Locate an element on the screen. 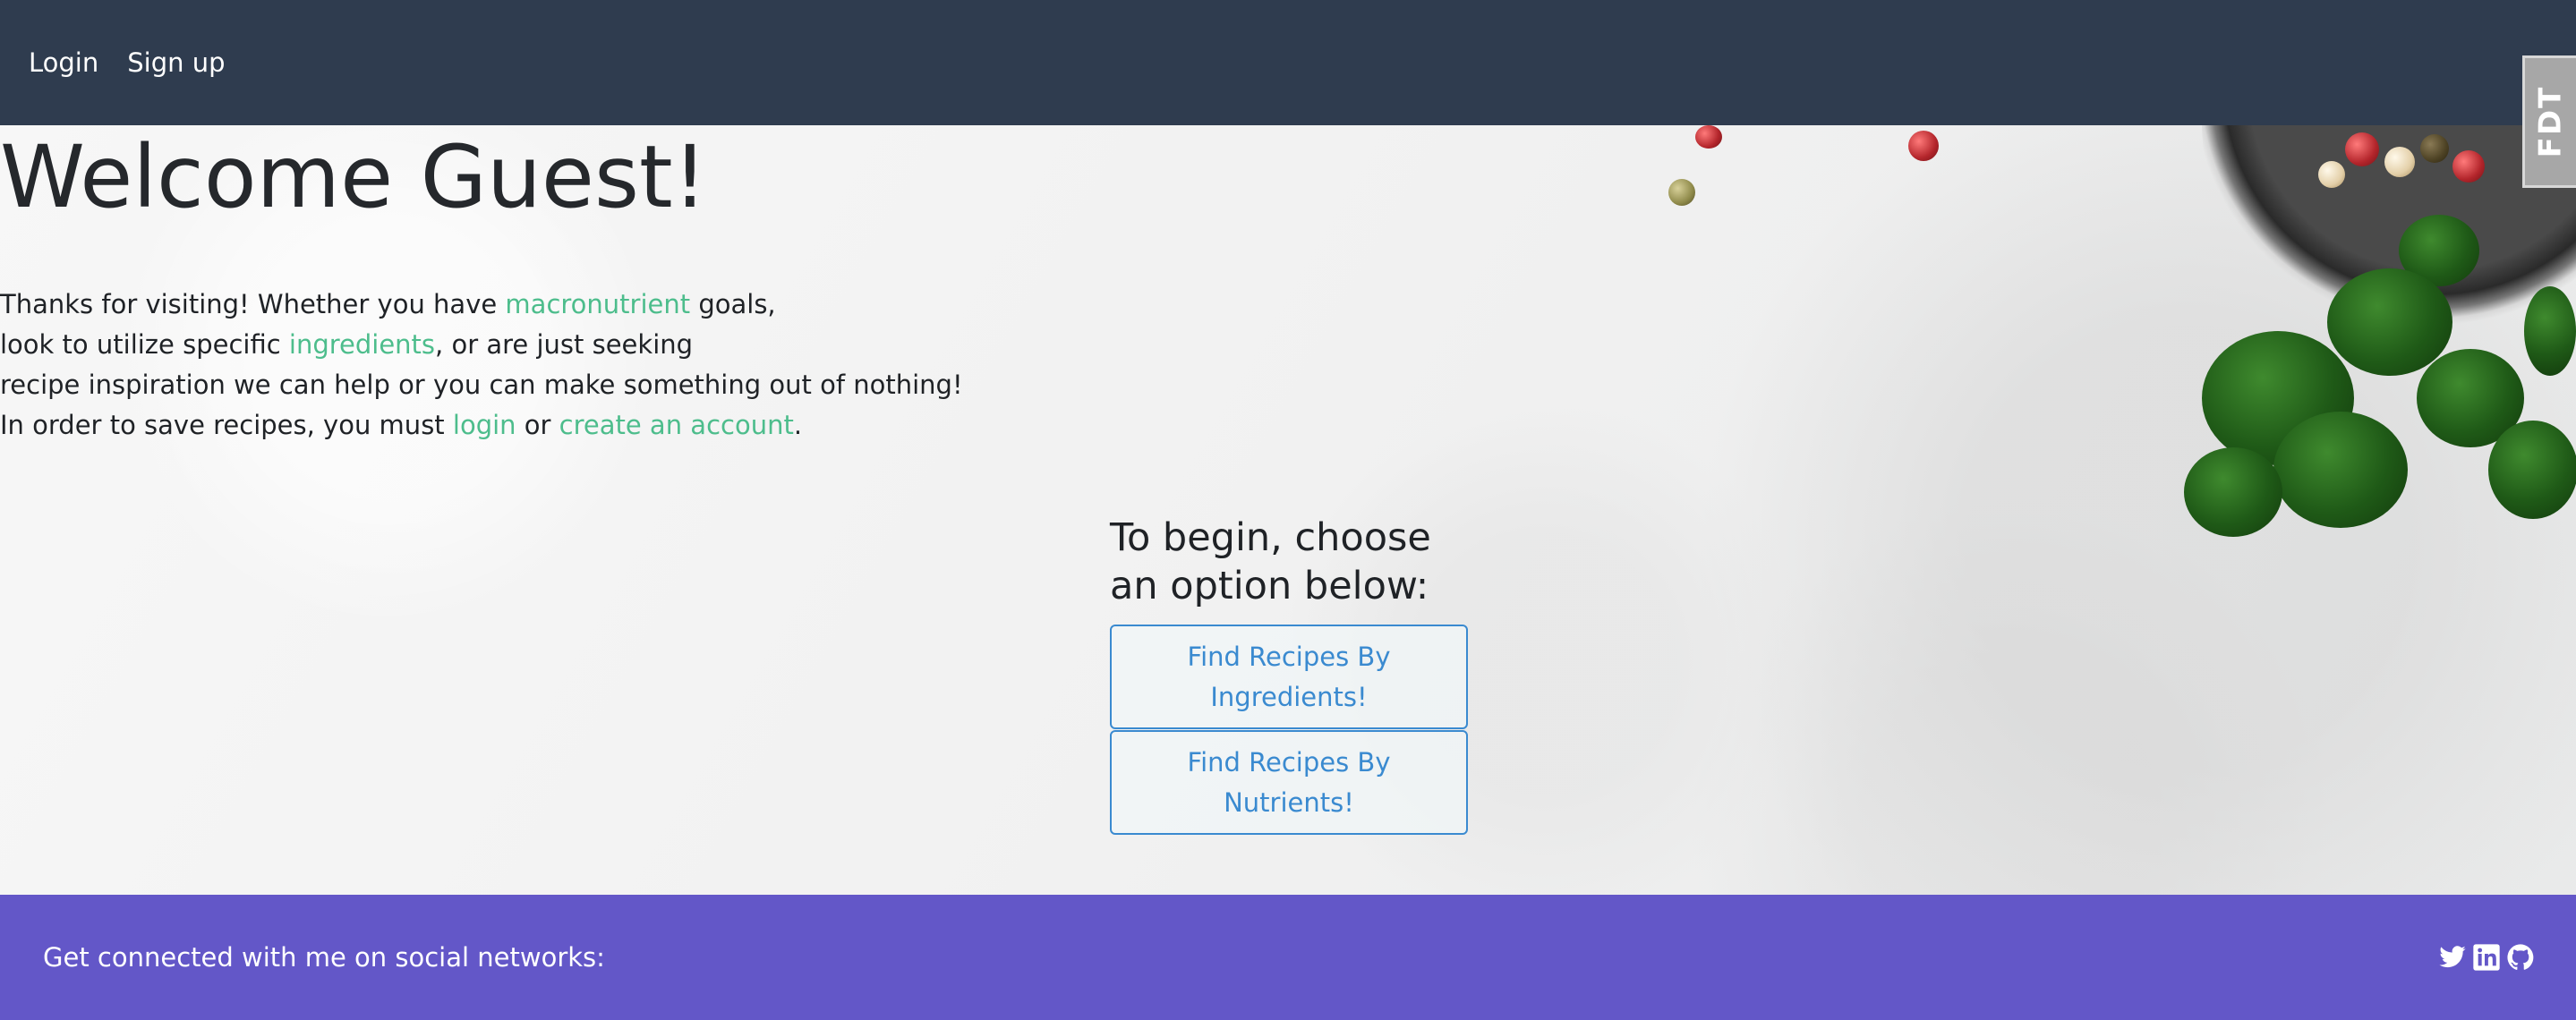  macronutrient-link: macronutrient is located at coordinates (597, 304).